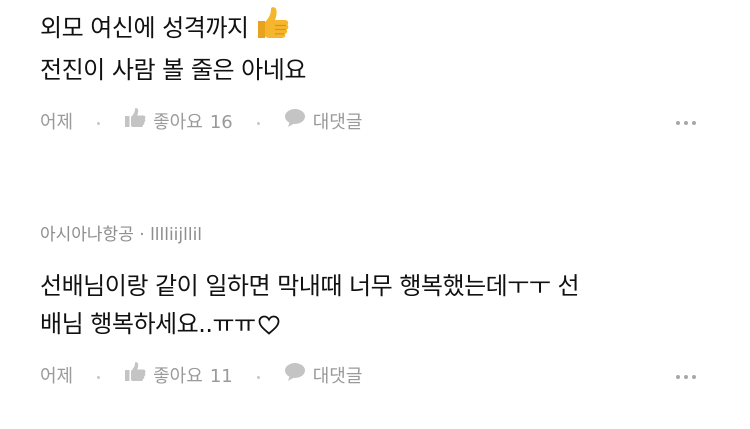 This screenshot has height=429, width=750. I want to click on thumbs-up-emoji-icon, so click(272, 28).